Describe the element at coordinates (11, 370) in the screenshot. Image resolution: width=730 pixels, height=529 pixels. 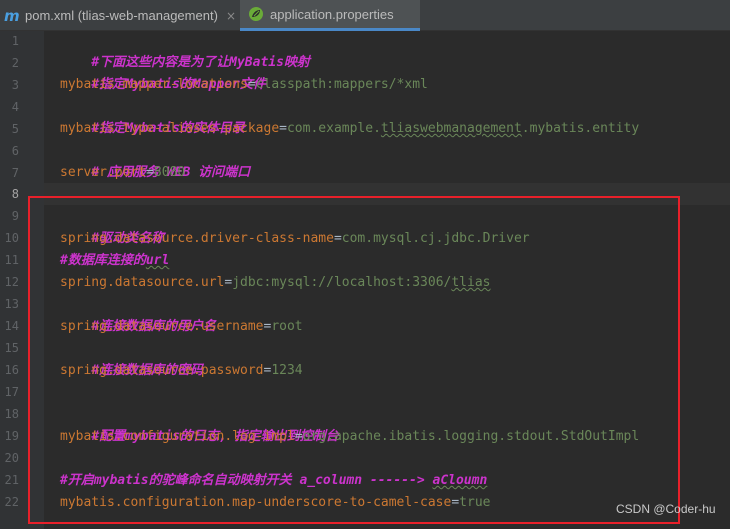
I see `line-number: 16` at that location.